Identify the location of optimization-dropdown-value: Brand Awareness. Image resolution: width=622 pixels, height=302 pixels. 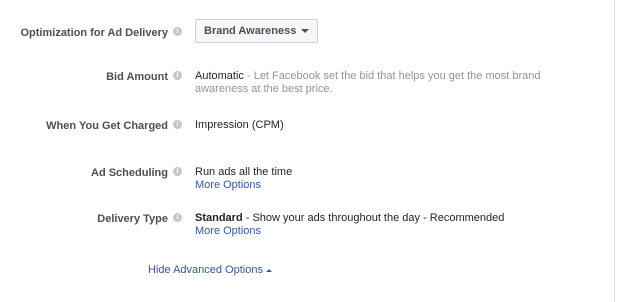
(250, 31).